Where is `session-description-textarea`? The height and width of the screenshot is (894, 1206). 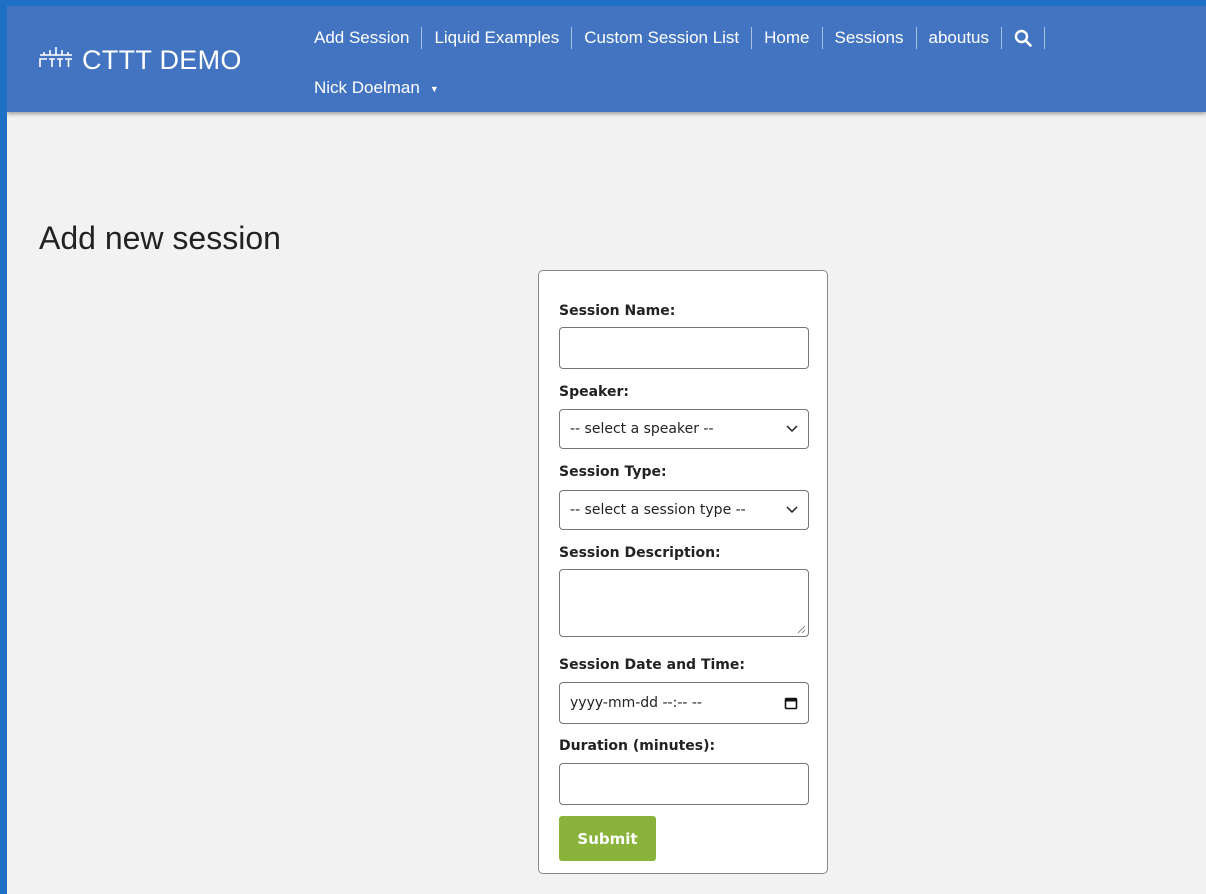
session-description-textarea is located at coordinates (684, 603).